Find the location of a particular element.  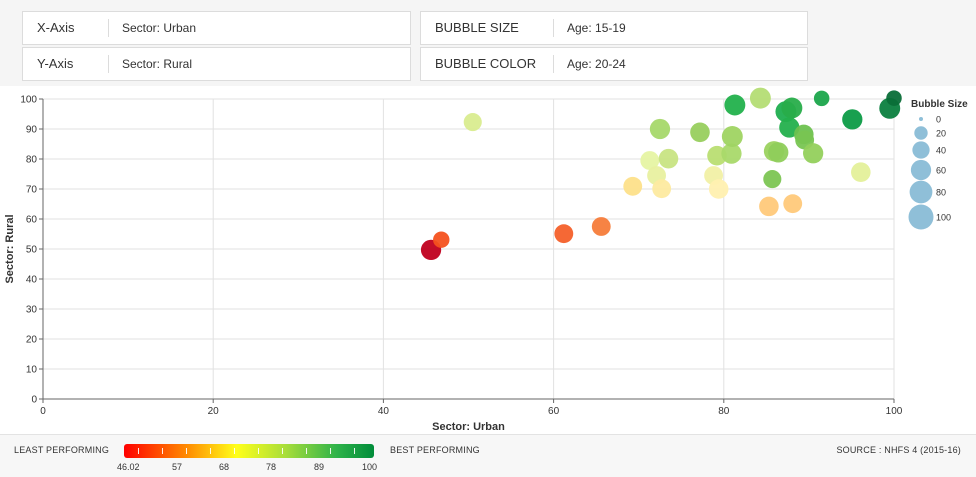

size-legend-label: 60 is located at coordinates (941, 171).